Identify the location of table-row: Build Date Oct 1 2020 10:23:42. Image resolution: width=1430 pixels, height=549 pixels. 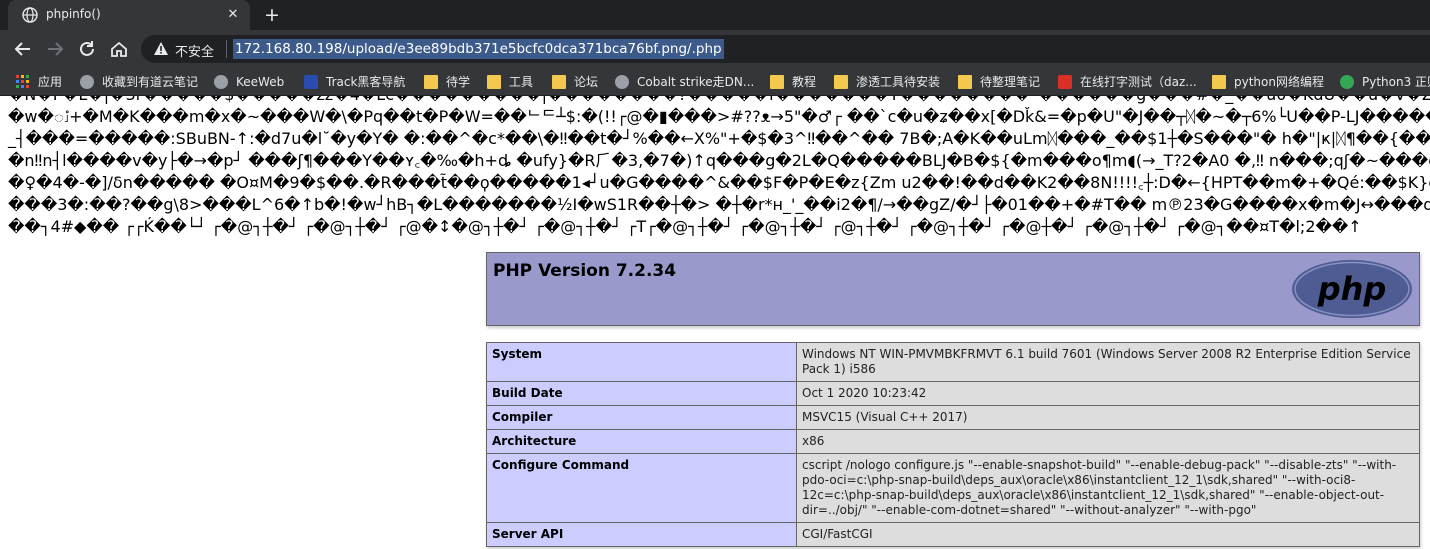
(953, 393).